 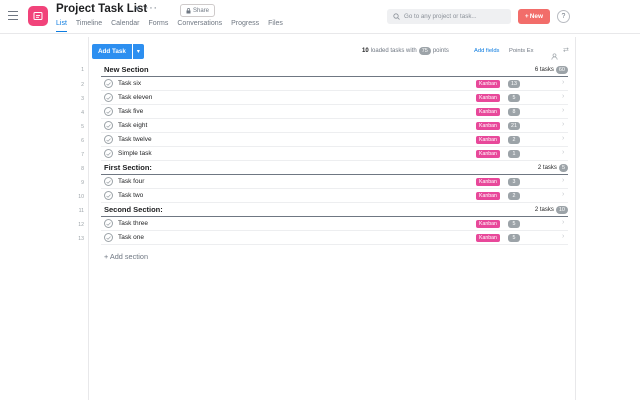 What do you see at coordinates (81, 211) in the screenshot?
I see `row-number: 11` at bounding box center [81, 211].